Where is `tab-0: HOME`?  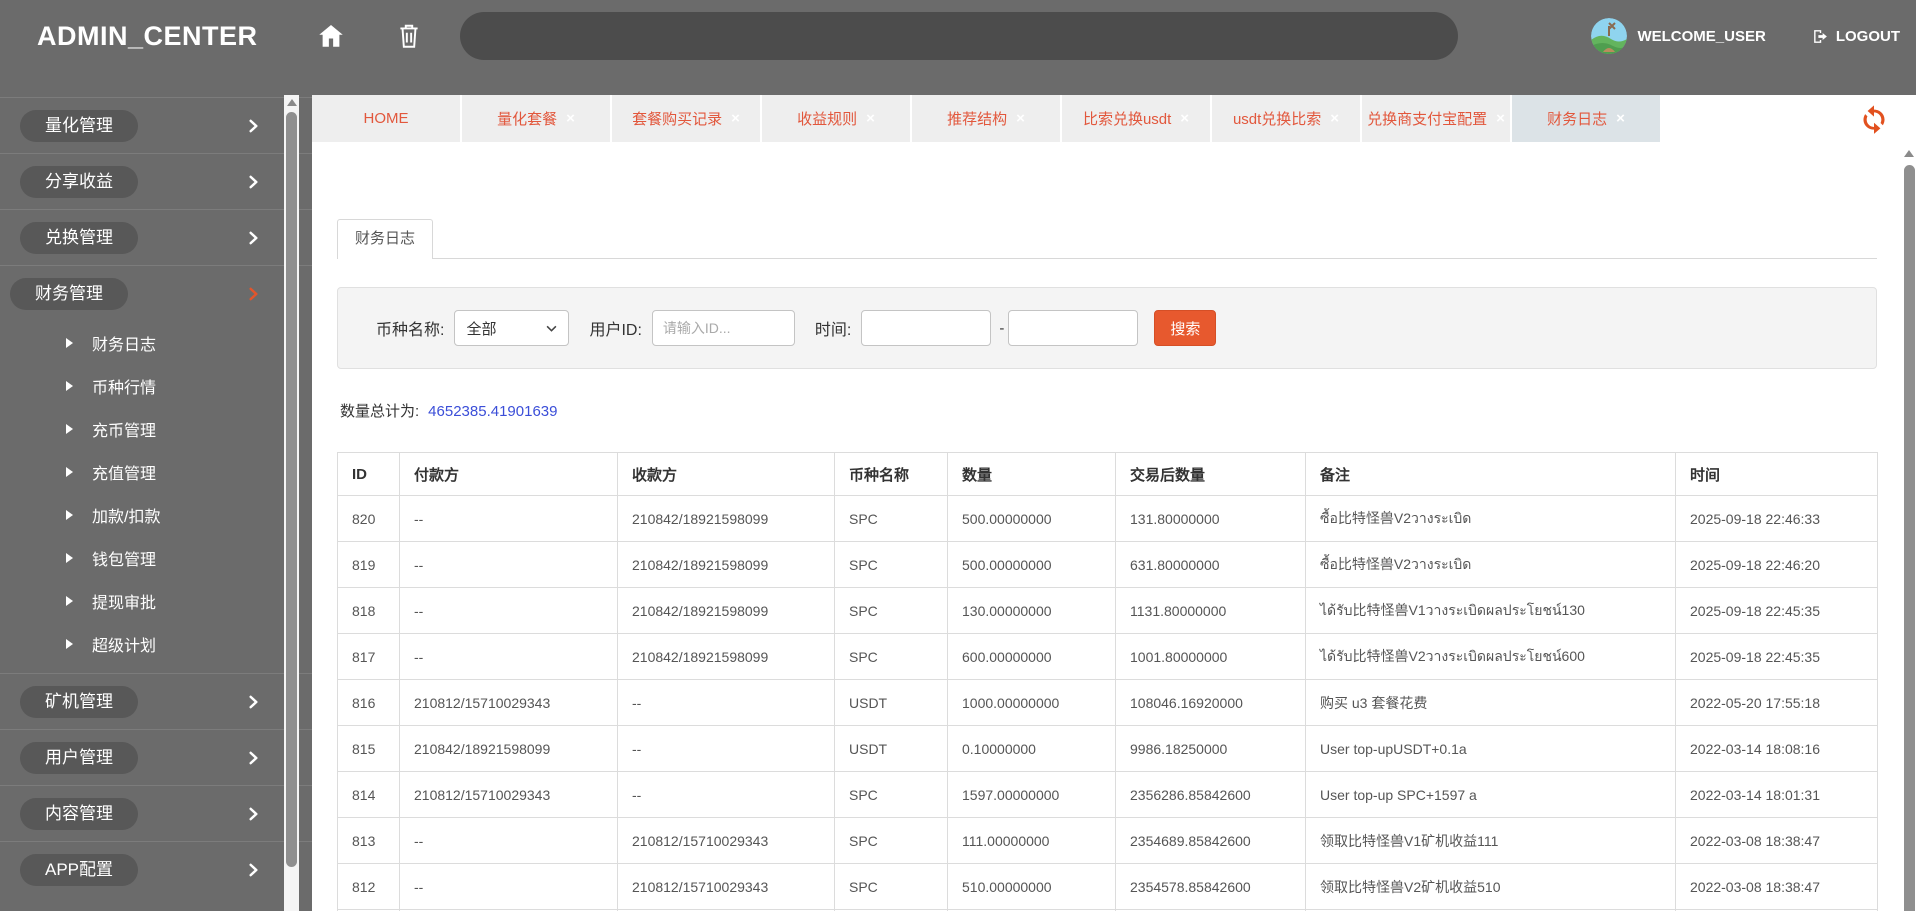 tab-0: HOME is located at coordinates (386, 118).